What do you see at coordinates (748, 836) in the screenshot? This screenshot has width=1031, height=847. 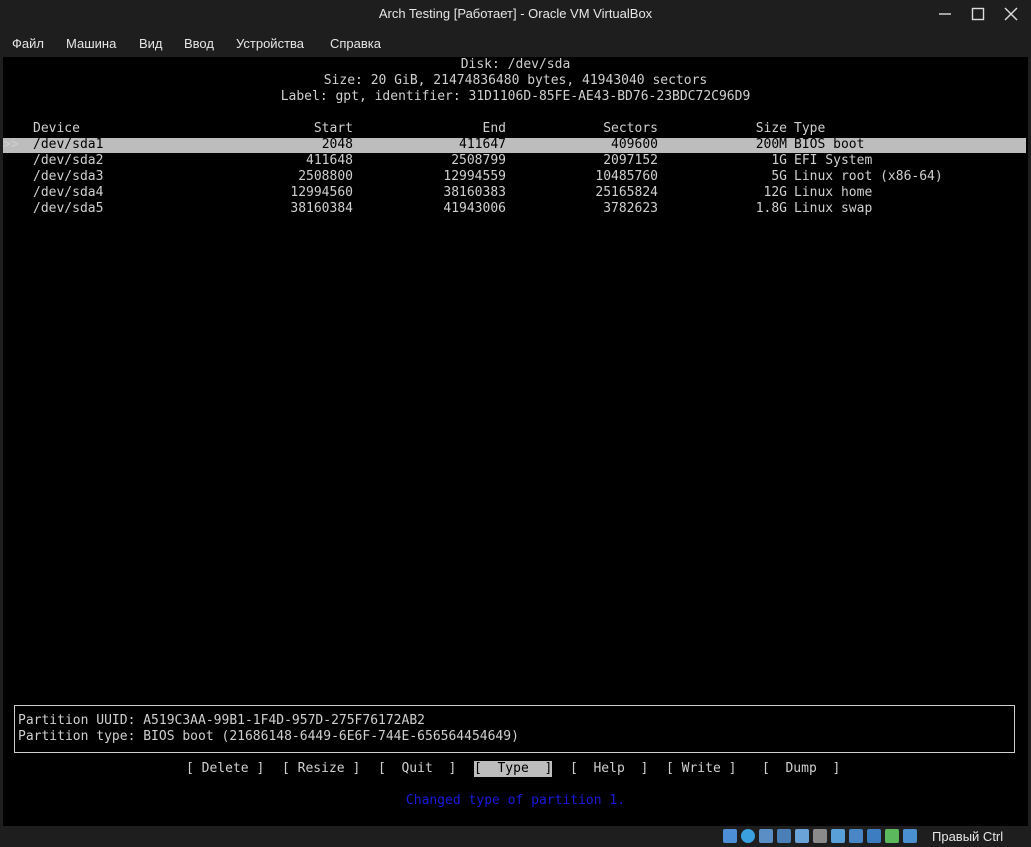 I see `optical-disk-icon` at bounding box center [748, 836].